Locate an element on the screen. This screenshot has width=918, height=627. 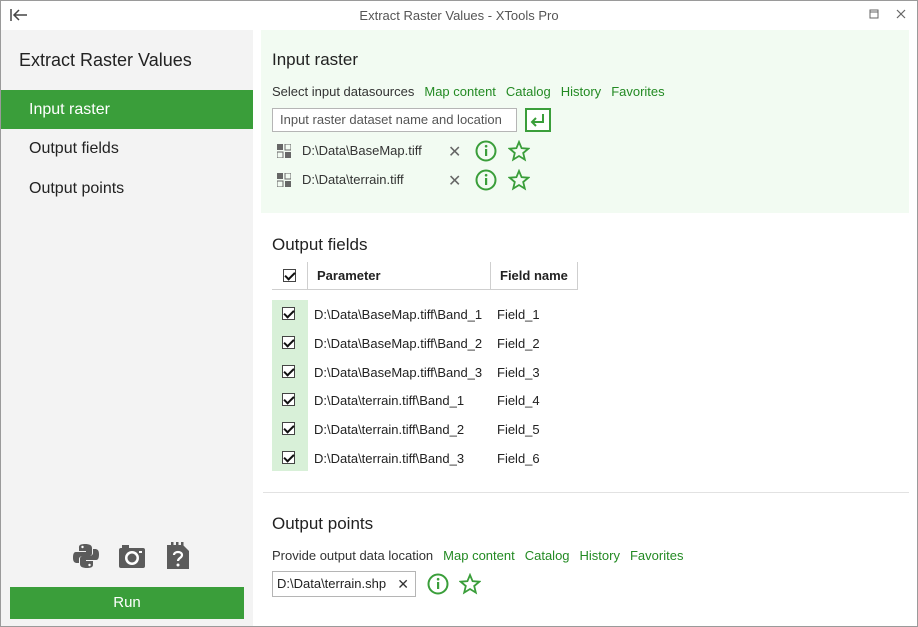
tool-icons is located at coordinates (133, 556).